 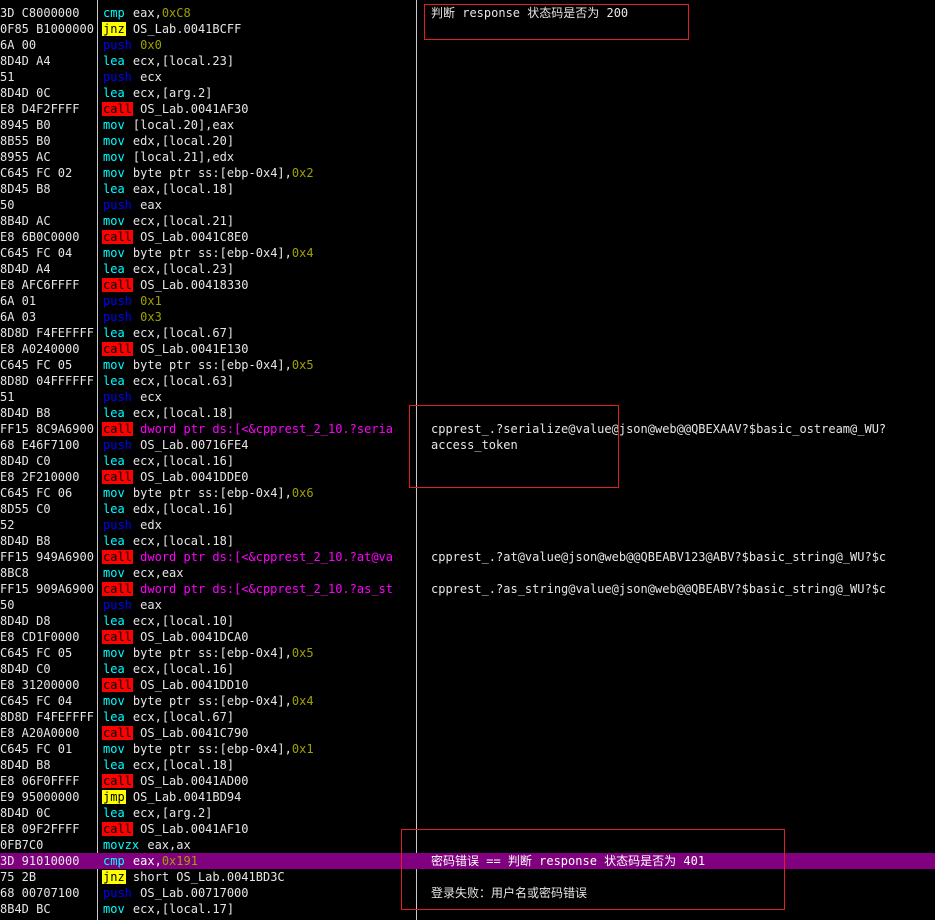 What do you see at coordinates (25, 61) in the screenshot?
I see `opcode-bytes: 8D4D A4` at bounding box center [25, 61].